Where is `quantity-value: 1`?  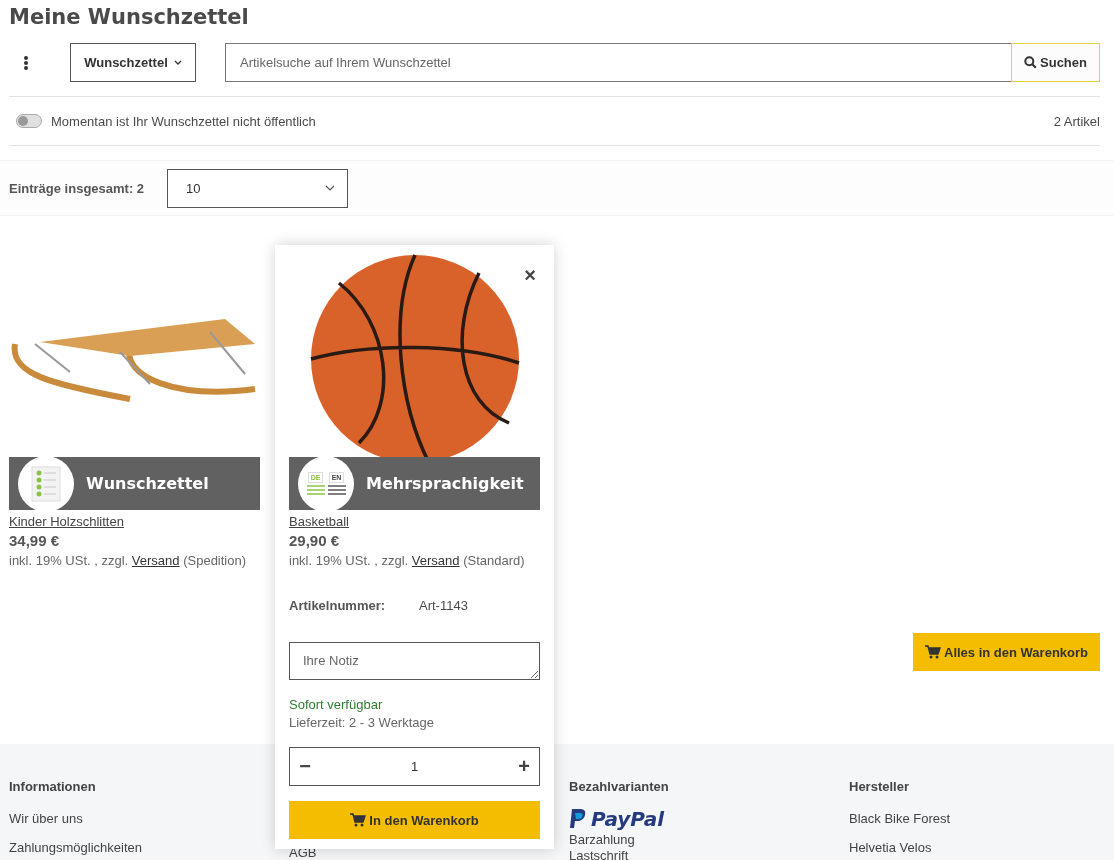 quantity-value: 1 is located at coordinates (414, 766).